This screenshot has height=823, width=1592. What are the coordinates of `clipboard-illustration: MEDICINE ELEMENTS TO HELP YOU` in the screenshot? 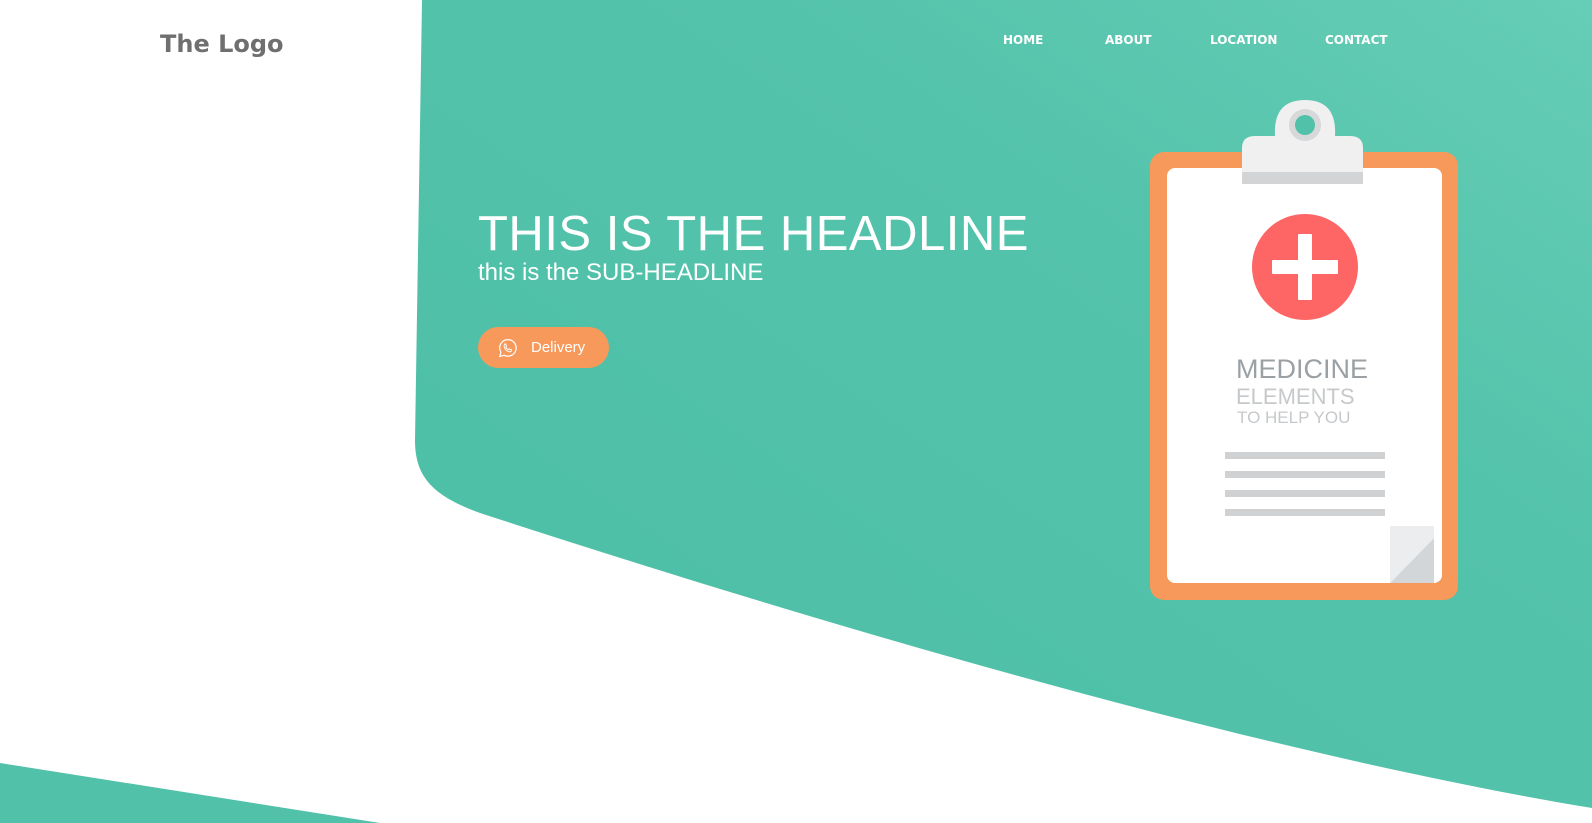 It's located at (1305, 350).